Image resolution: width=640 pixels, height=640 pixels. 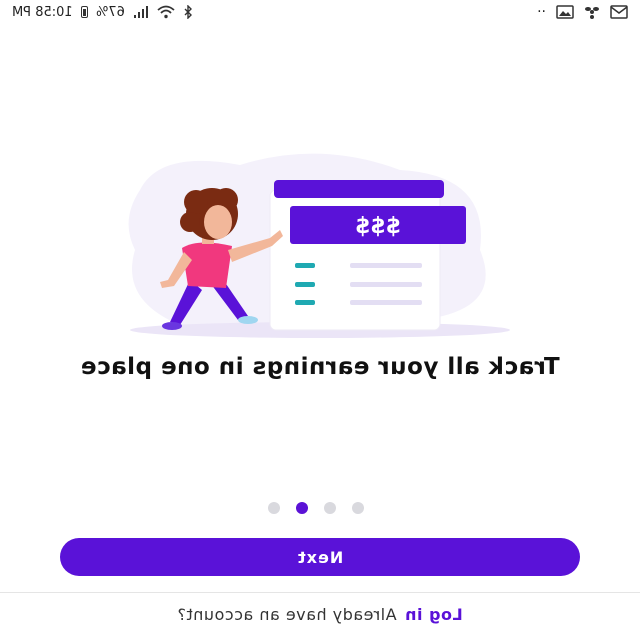 I want to click on login-prompt: Already have an account? Log in, so click(x=320, y=614).